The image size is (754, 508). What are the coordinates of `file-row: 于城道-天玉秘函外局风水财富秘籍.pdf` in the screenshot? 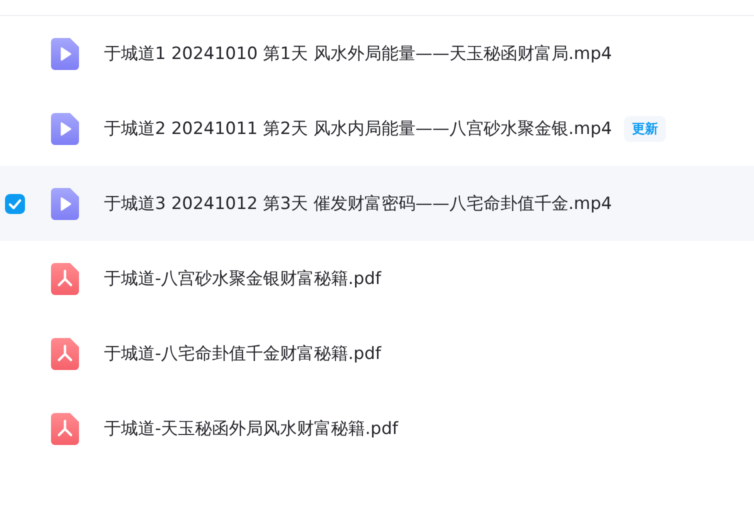 It's located at (377, 428).